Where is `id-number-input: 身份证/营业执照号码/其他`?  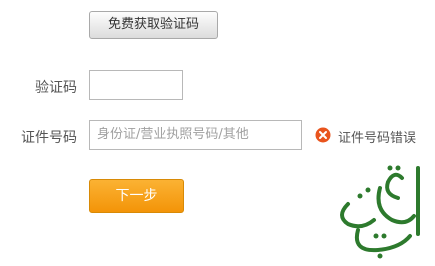
id-number-input: 身份证/营业执照号码/其他 is located at coordinates (195, 135).